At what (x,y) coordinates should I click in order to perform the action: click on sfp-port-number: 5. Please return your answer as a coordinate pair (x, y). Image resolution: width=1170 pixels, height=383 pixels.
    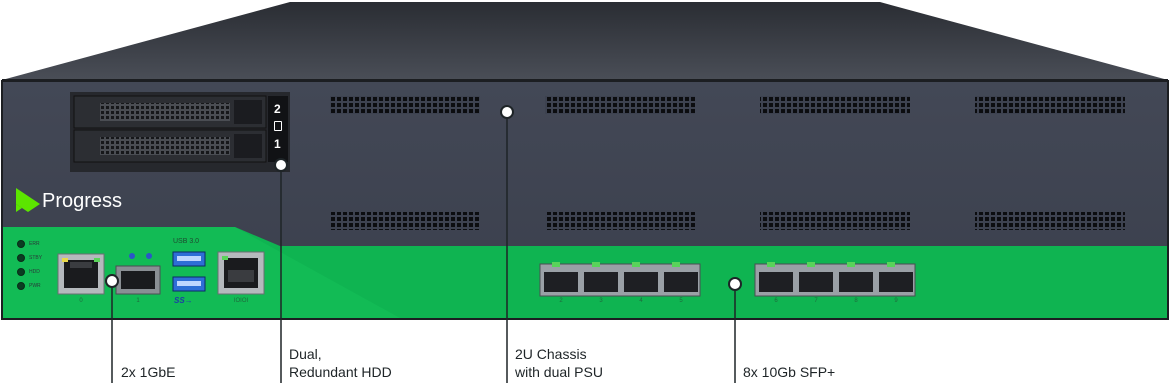
    Looking at the image, I should click on (681, 301).